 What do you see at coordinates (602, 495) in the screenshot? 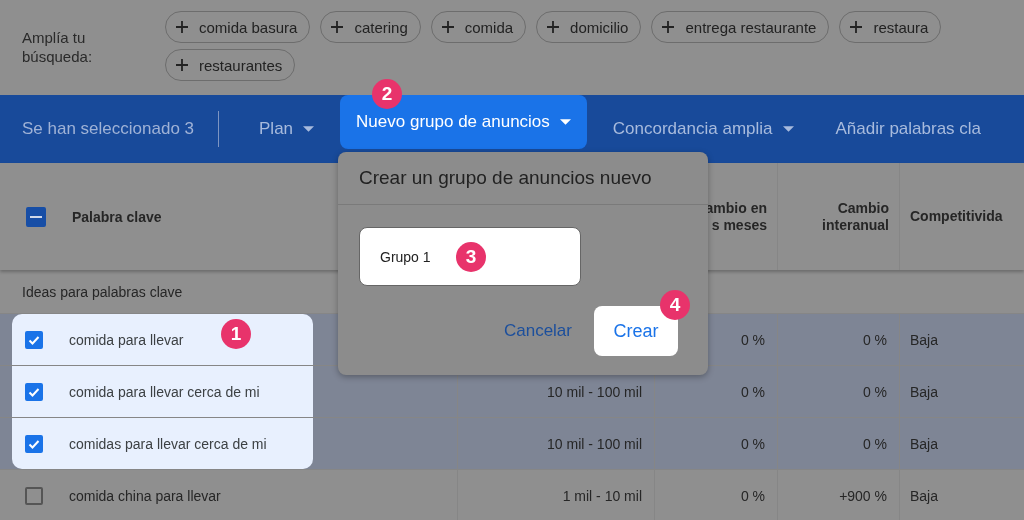
I see `table-cell: 1 mil - 10 mil` at bounding box center [602, 495].